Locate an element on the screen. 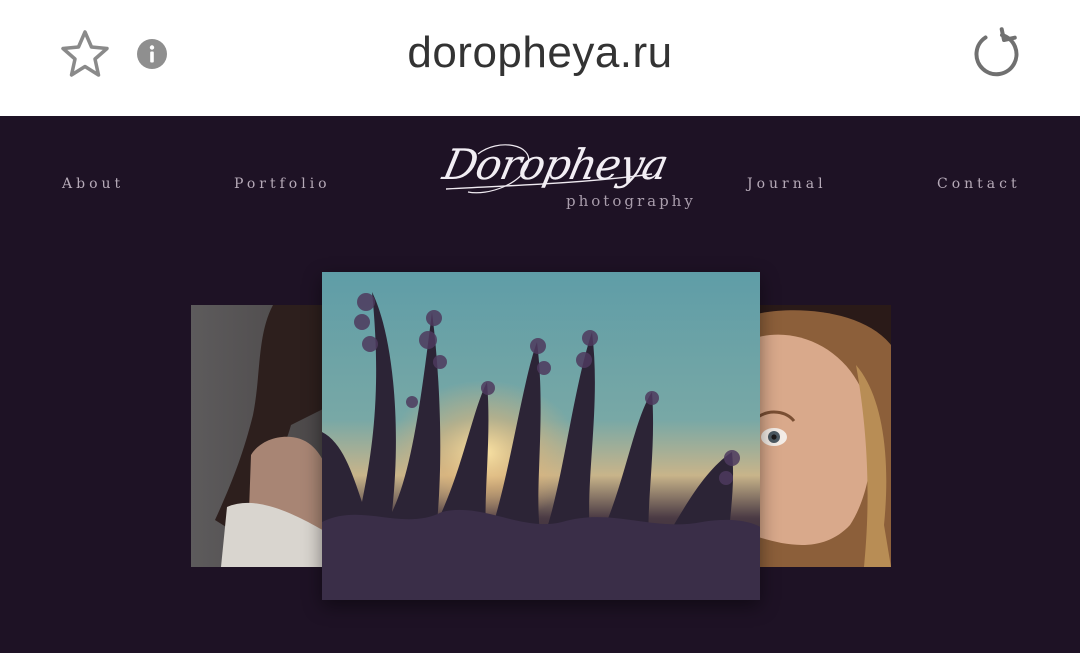  woman-with-curly-hair-photo is located at coordinates (261, 436).